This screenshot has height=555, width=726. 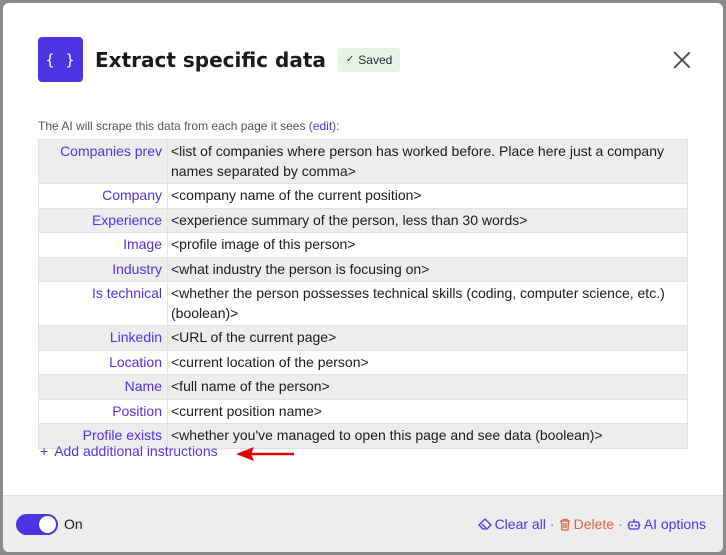 I want to click on field-value: <full name of the person>, so click(x=427, y=387).